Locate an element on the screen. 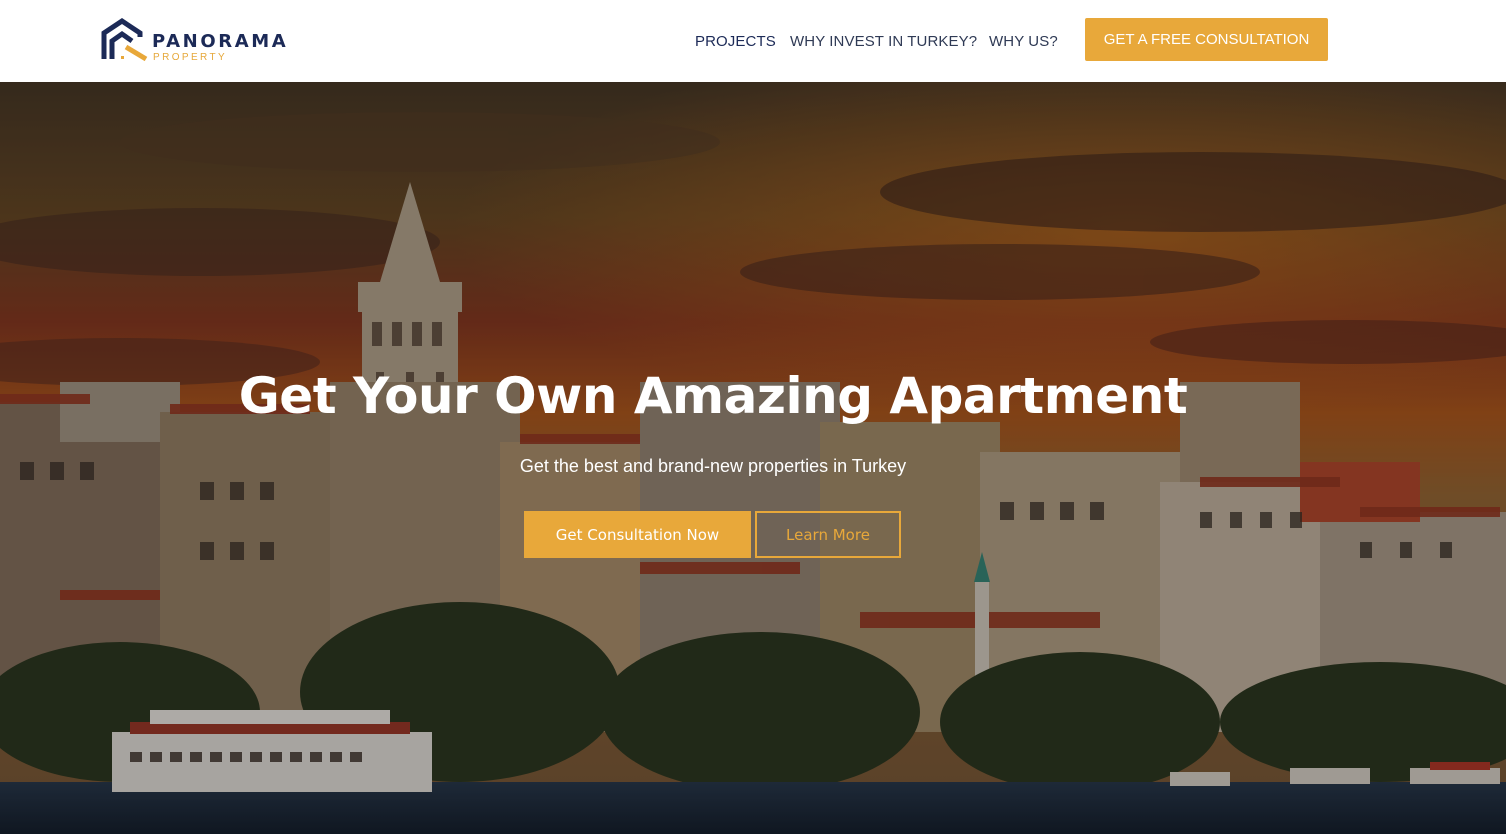  free-consultation-button: GET A FREE CONSULTATION is located at coordinates (1206, 39).